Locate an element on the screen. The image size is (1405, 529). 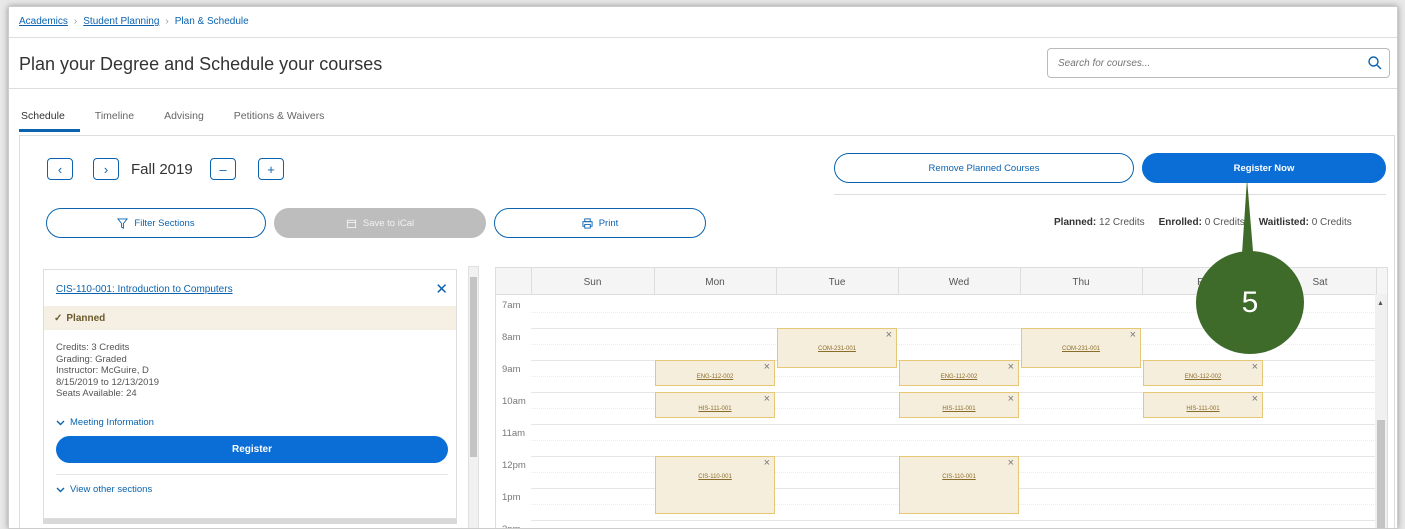
remove-planned-courses-button: Remove Planned Courses is located at coordinates (984, 168).